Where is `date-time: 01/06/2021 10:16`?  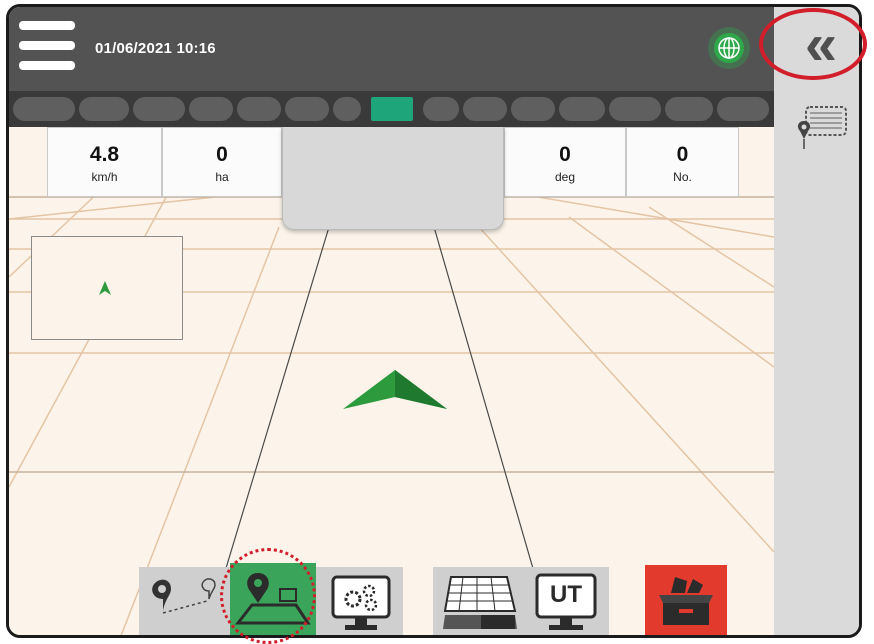
date-time: 01/06/2021 10:16 is located at coordinates (155, 48).